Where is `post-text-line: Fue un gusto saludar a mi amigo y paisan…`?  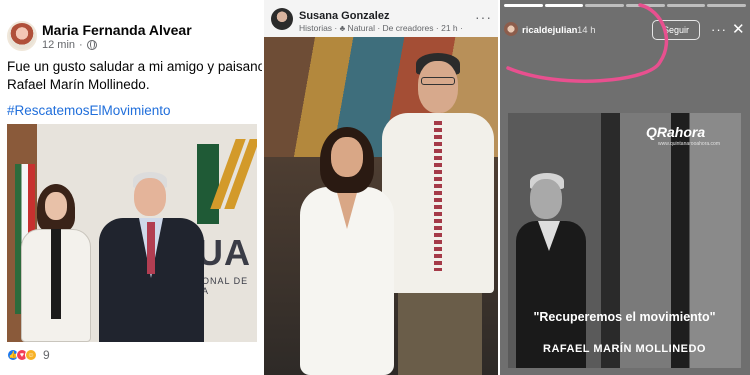
post-text-line: Fue un gusto saludar a mi amigo y paisan… is located at coordinates (134, 66).